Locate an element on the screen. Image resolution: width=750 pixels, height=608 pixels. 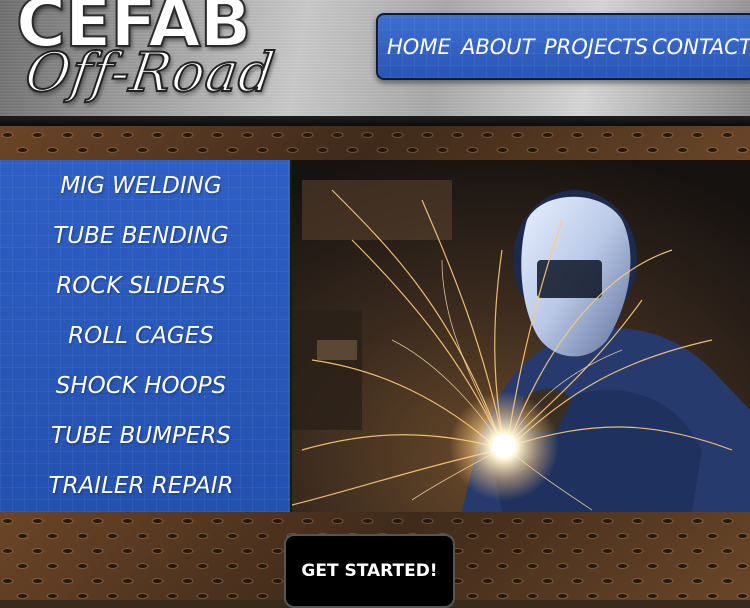
service-tube-bumpers: TUBE BUMPERS is located at coordinates (141, 436).